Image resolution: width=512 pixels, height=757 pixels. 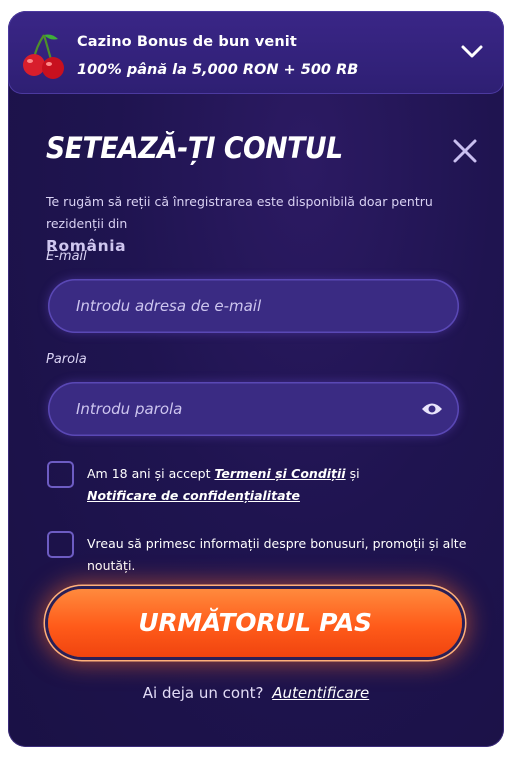 What do you see at coordinates (465, 151) in the screenshot?
I see `close-icon` at bounding box center [465, 151].